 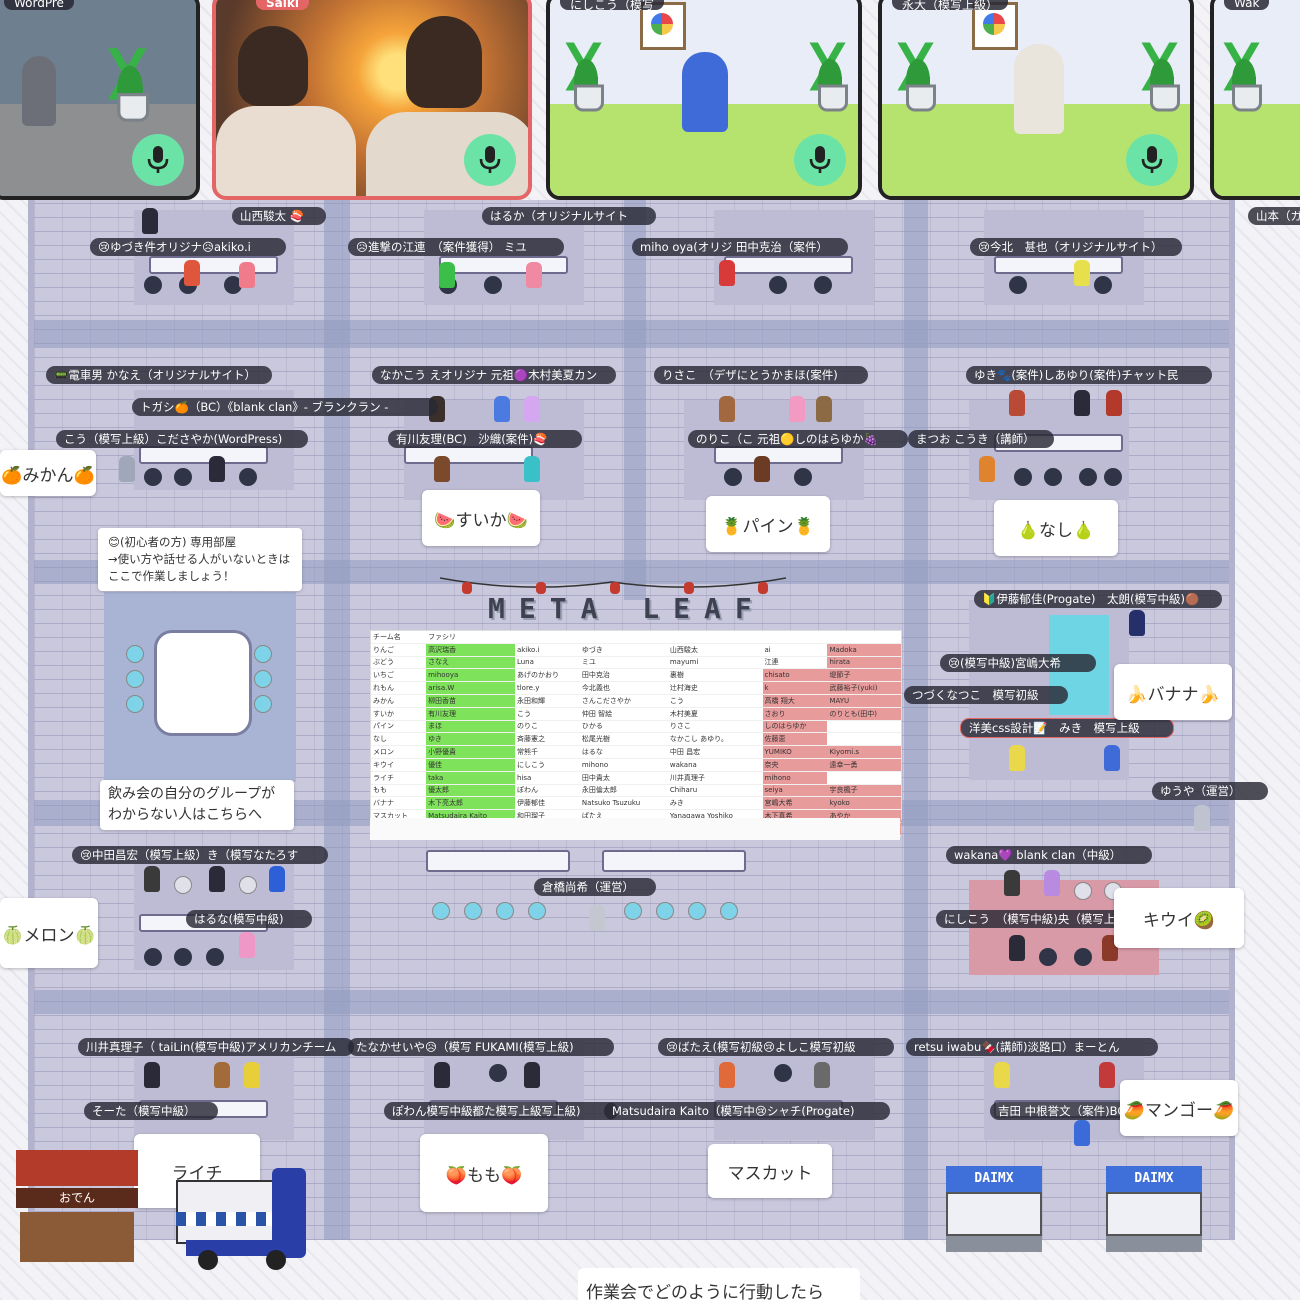 I want to click on sheet-cell: 常熊千, so click(x=547, y=752).